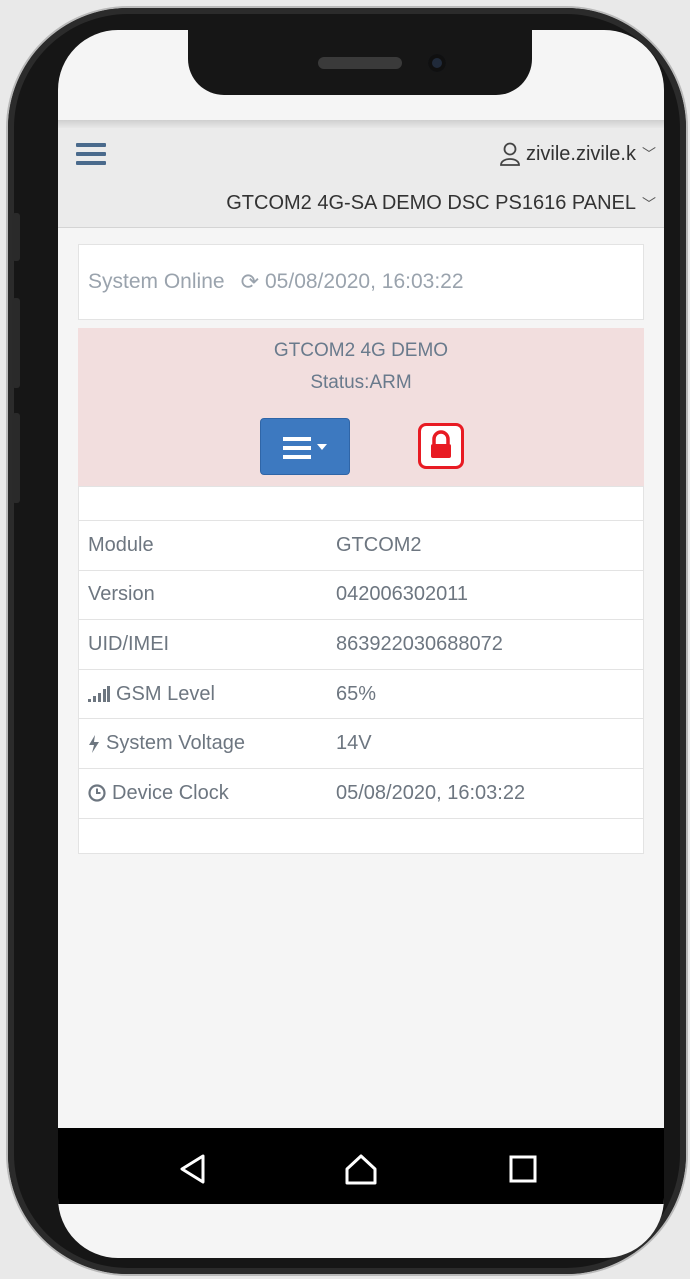 Image resolution: width=690 pixels, height=1279 pixels. I want to click on info-row: Device Clock 05/08/2020, 16:03:22, so click(361, 794).